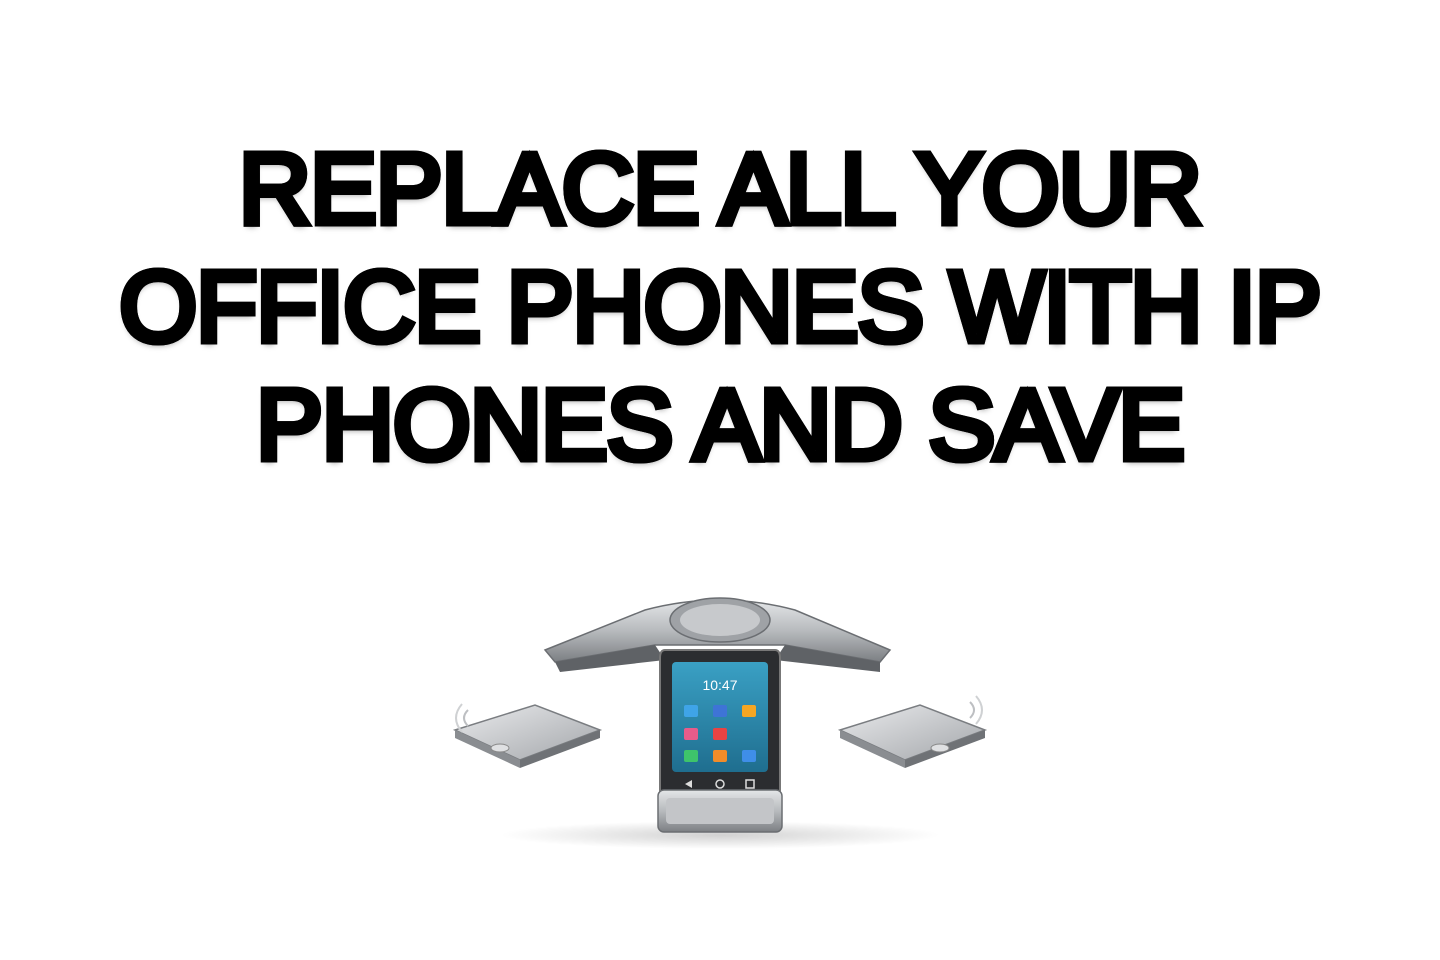 The image size is (1440, 960). I want to click on headline-line-2: OFFICE PHONES WITH IP, so click(720, 307).